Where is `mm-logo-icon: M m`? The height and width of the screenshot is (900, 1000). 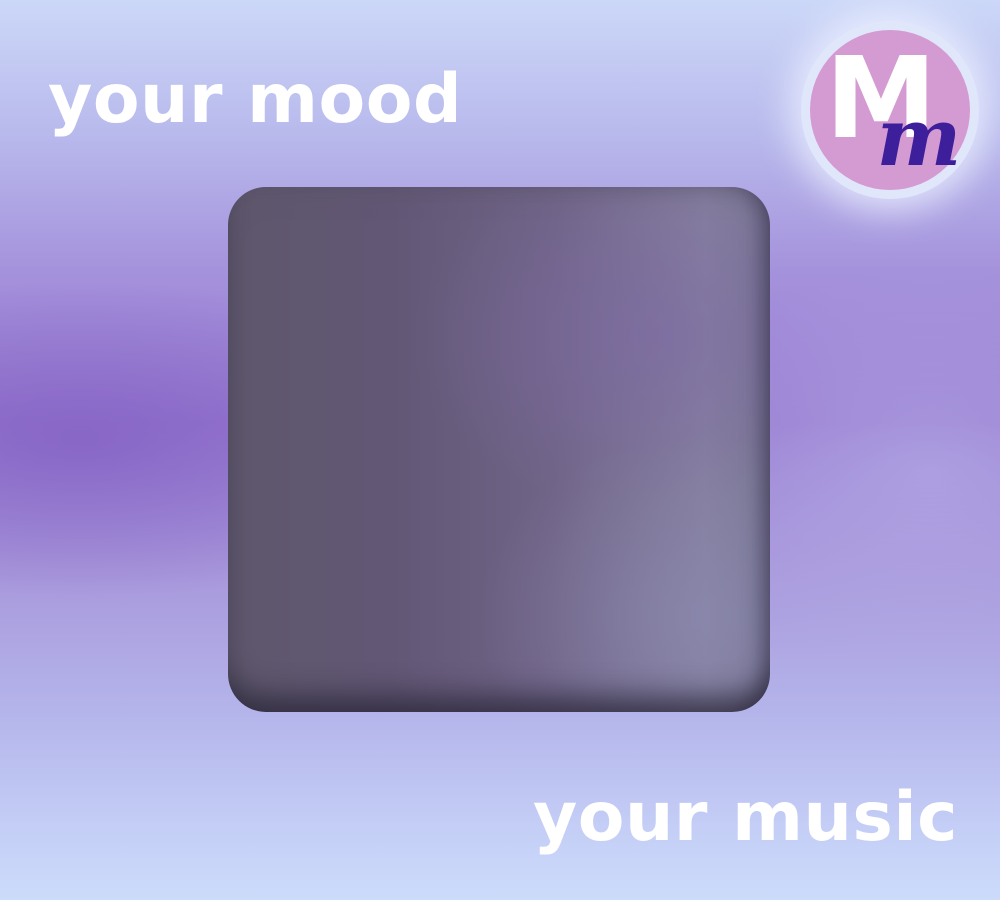 mm-logo-icon: M m is located at coordinates (890, 110).